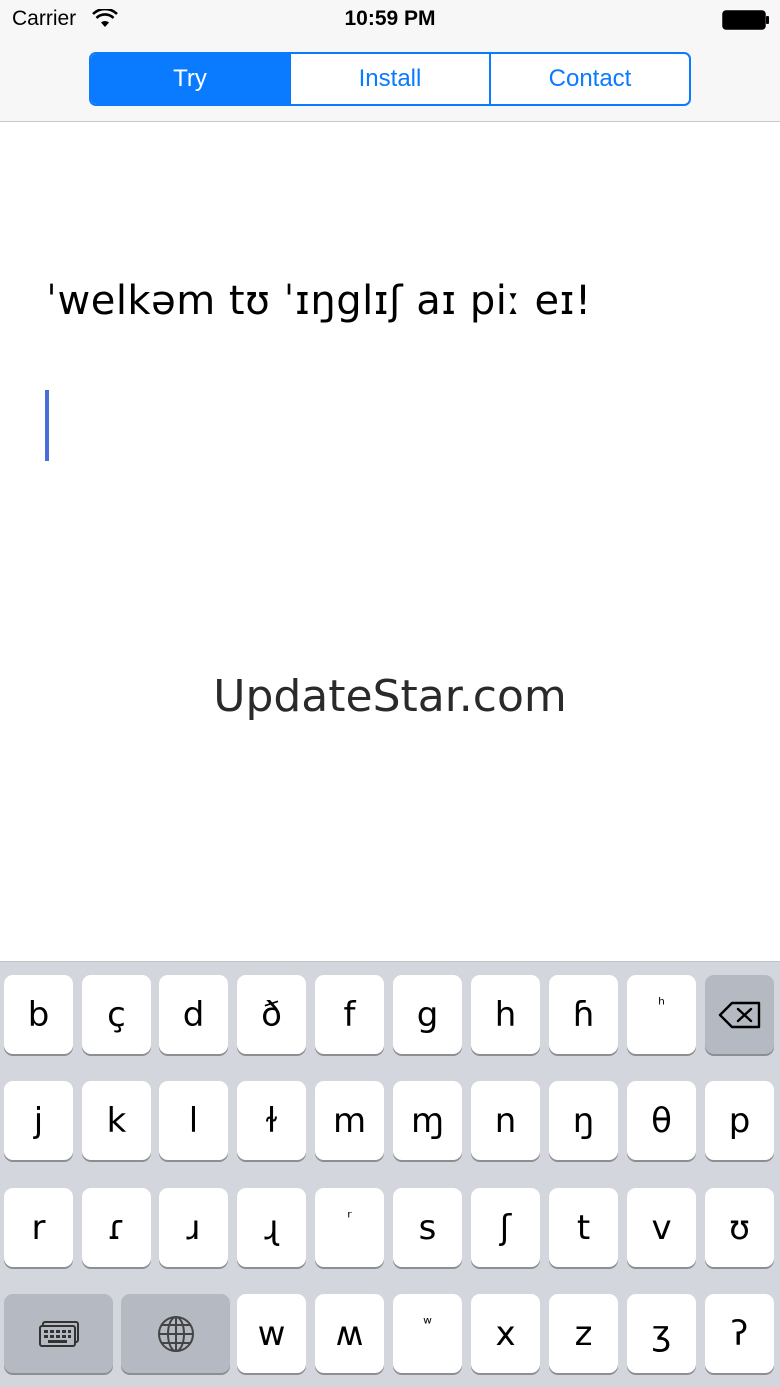 The width and height of the screenshot is (780, 1387). Describe the element at coordinates (193, 1227) in the screenshot. I see `key-turned-r: ɹ` at that location.